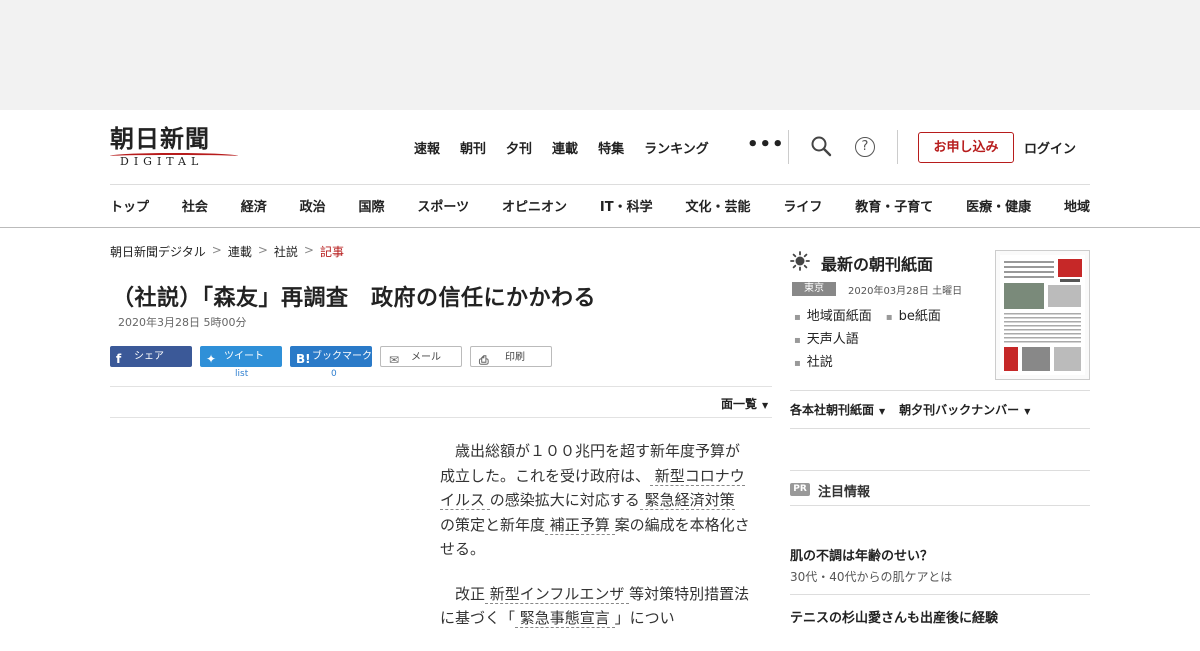 This screenshot has height=651, width=1200. Describe the element at coordinates (687, 500) in the screenshot. I see `keyword-link: 緊急経済対策` at that location.